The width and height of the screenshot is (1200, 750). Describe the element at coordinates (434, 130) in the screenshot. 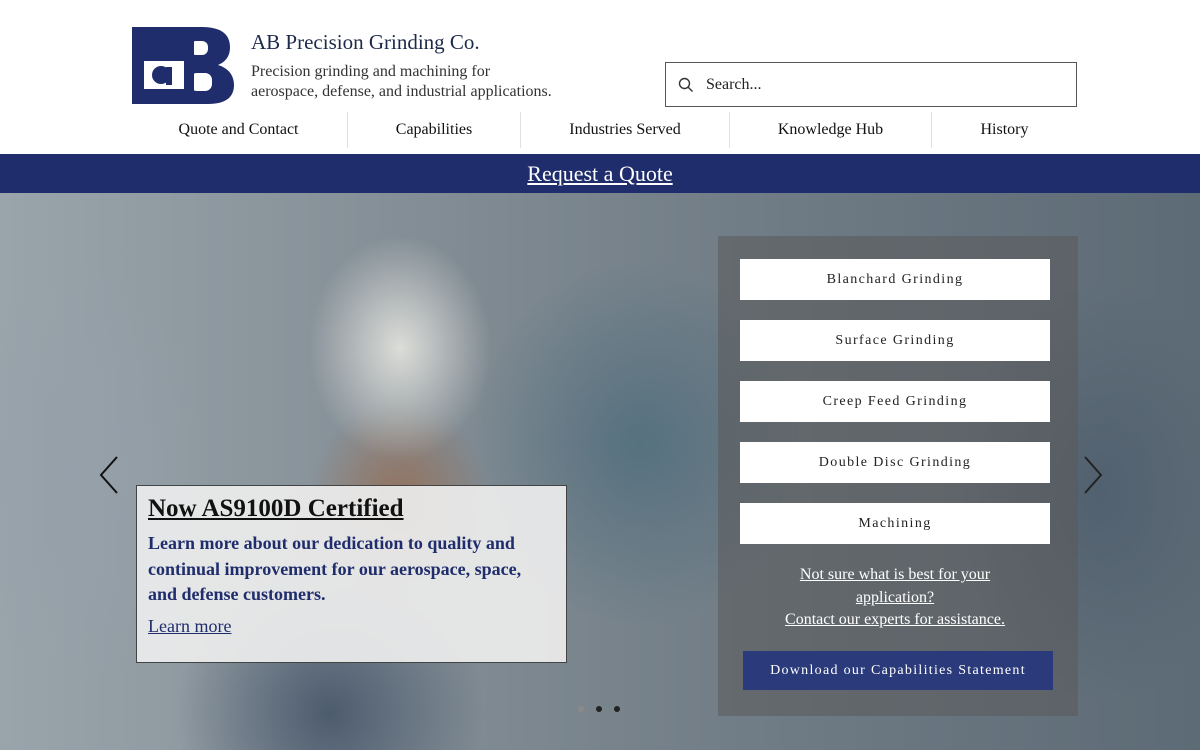

I see `nav-item-capabilities: Capabilities` at that location.